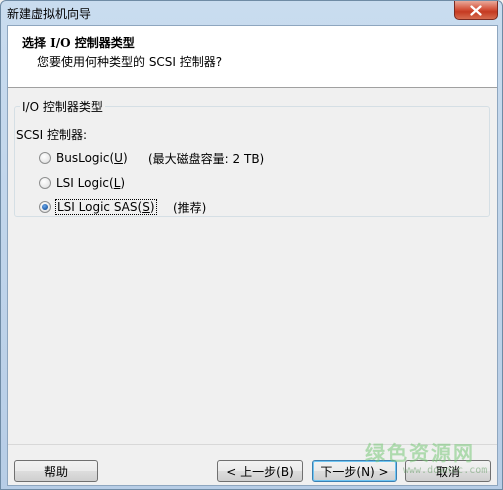 The image size is (503, 490). I want to click on recommended-note: (推荐), so click(190, 208).